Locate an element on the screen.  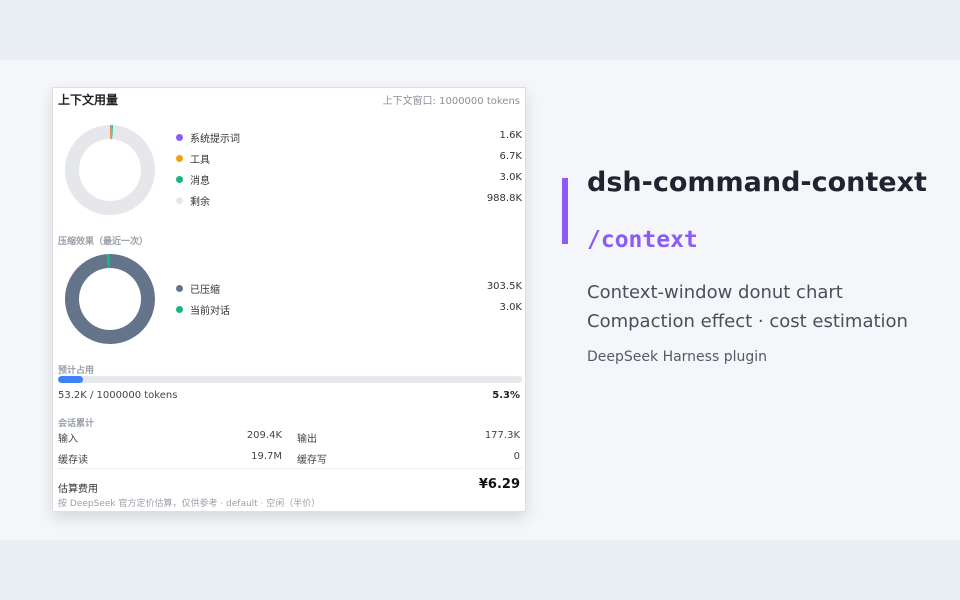
projected-tokens-text: 53.2K / 1000000 tokens is located at coordinates (118, 395).